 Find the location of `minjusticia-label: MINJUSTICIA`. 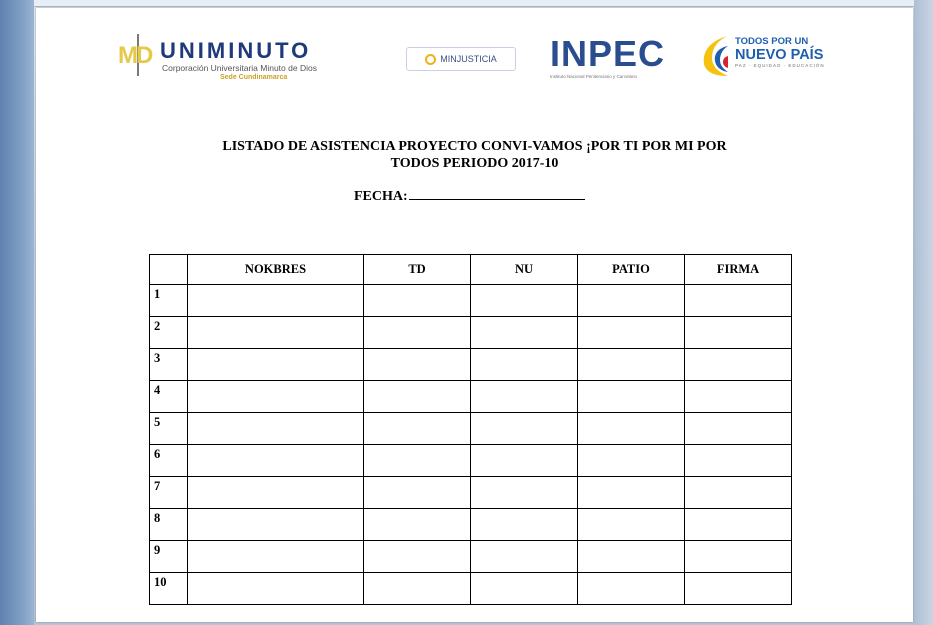

minjusticia-label: MINJUSTICIA is located at coordinates (468, 59).